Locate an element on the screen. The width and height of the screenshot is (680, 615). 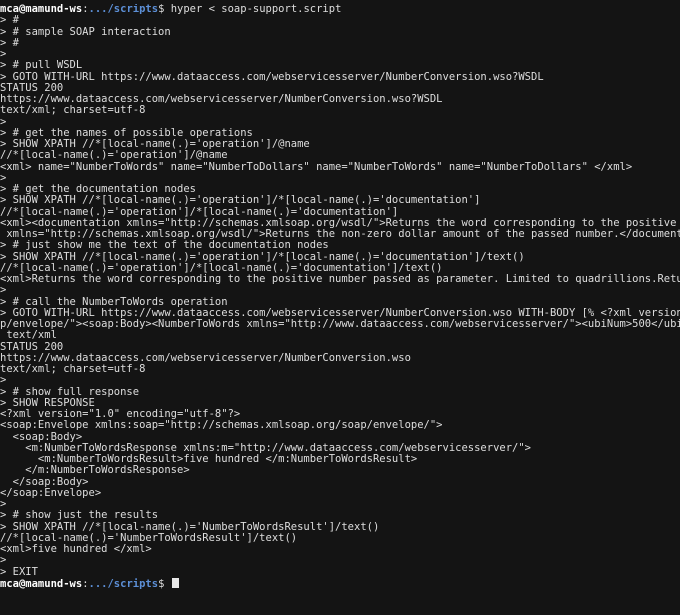
output-line: > # show full response is located at coordinates (70, 392).